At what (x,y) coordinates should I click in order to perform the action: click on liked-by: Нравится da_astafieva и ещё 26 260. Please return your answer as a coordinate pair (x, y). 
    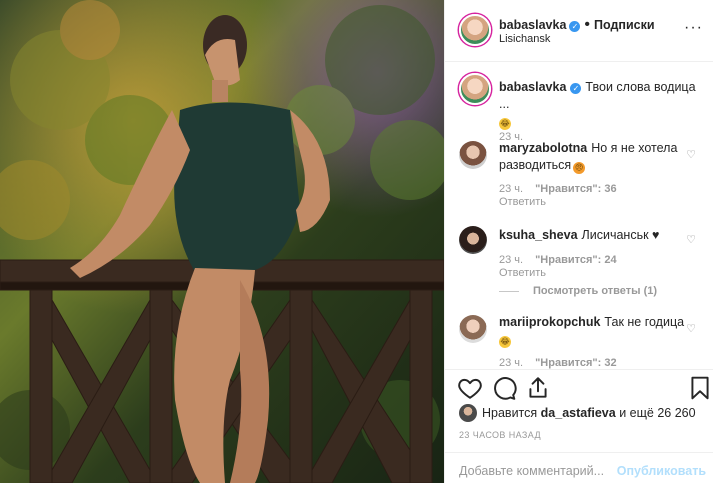
    Looking at the image, I should click on (589, 413).